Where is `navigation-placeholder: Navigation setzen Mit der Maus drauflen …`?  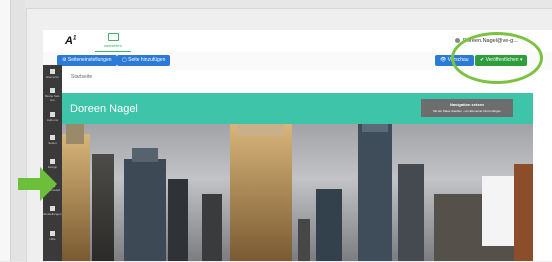 navigation-placeholder: Navigation setzen Mit der Maus drauflen … is located at coordinates (467, 108).